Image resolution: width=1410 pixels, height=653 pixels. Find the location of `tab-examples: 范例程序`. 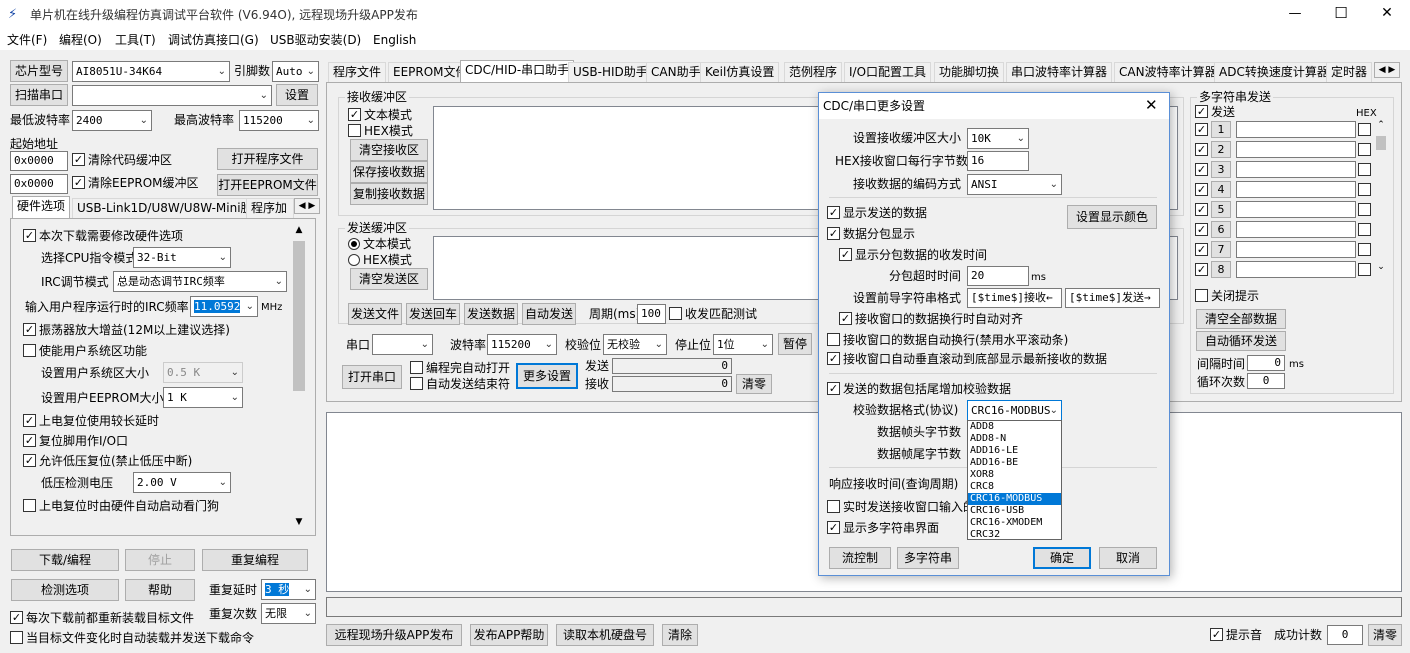

tab-examples: 范例程序 is located at coordinates (813, 72).